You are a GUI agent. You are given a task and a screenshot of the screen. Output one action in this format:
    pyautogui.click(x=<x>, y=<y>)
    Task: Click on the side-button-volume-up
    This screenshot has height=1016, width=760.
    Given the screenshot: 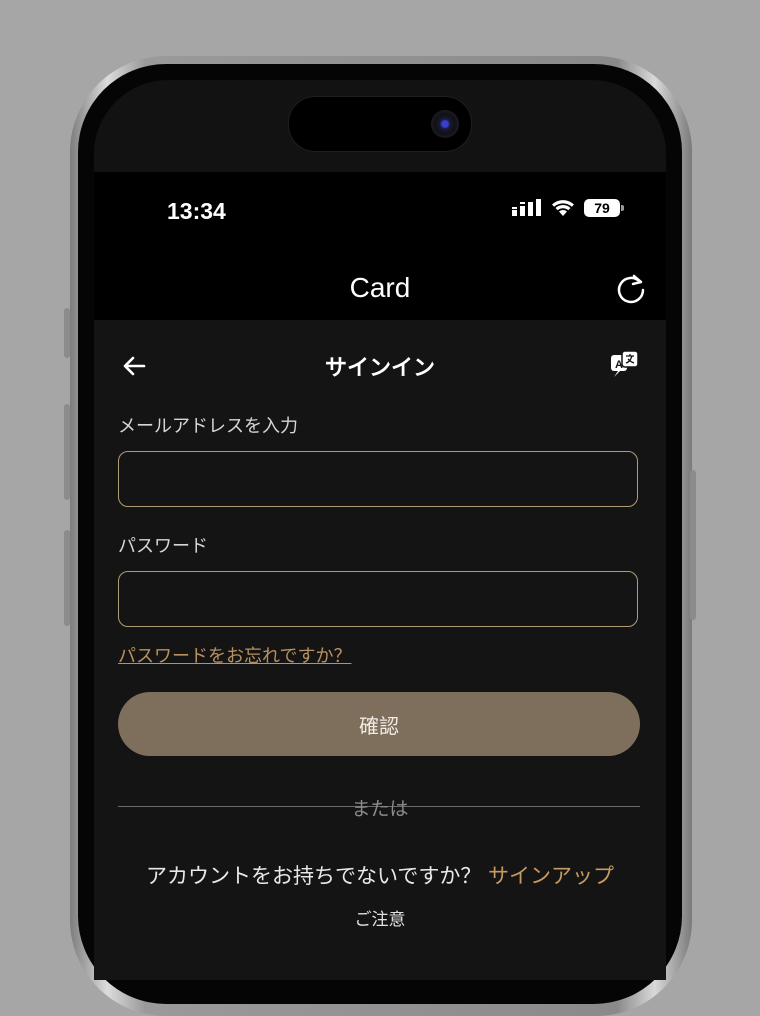 What is the action you would take?
    pyautogui.click(x=67, y=452)
    